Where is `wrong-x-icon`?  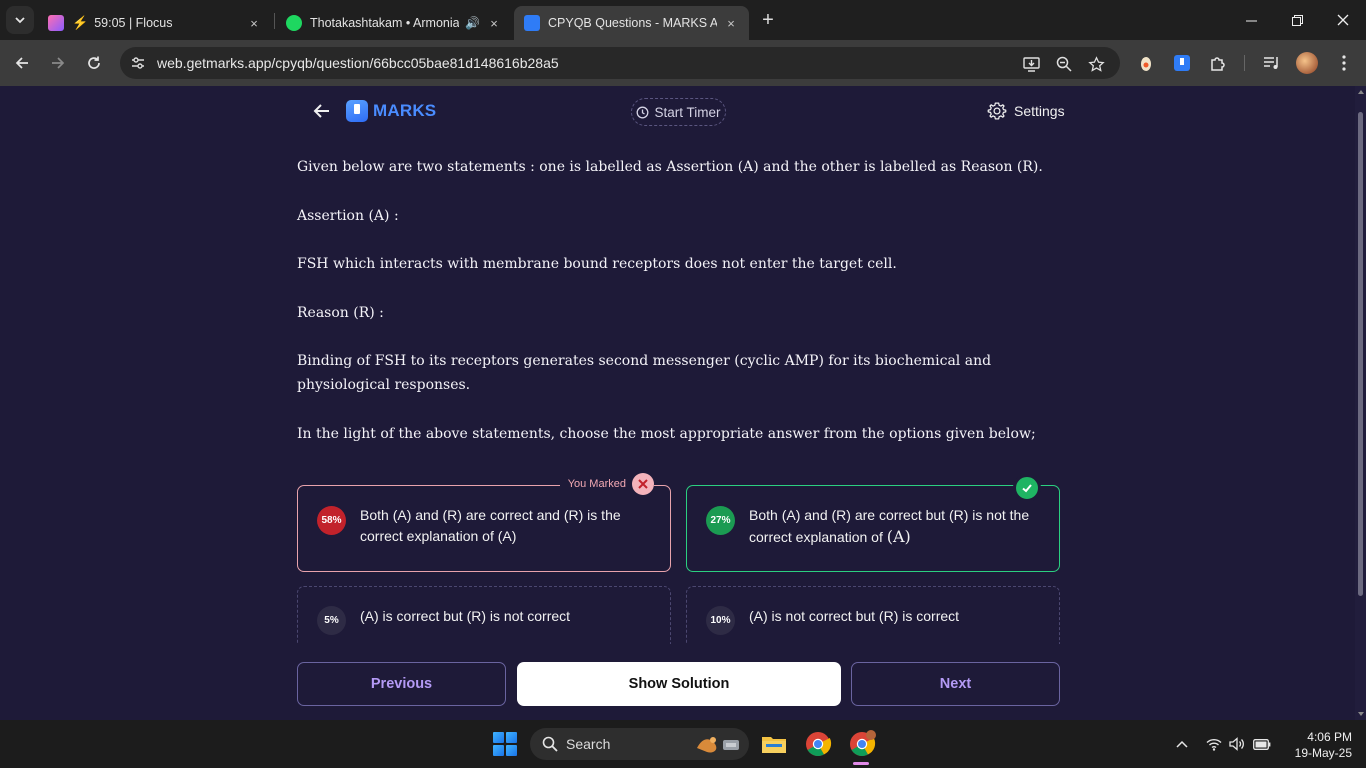 wrong-x-icon is located at coordinates (643, 484).